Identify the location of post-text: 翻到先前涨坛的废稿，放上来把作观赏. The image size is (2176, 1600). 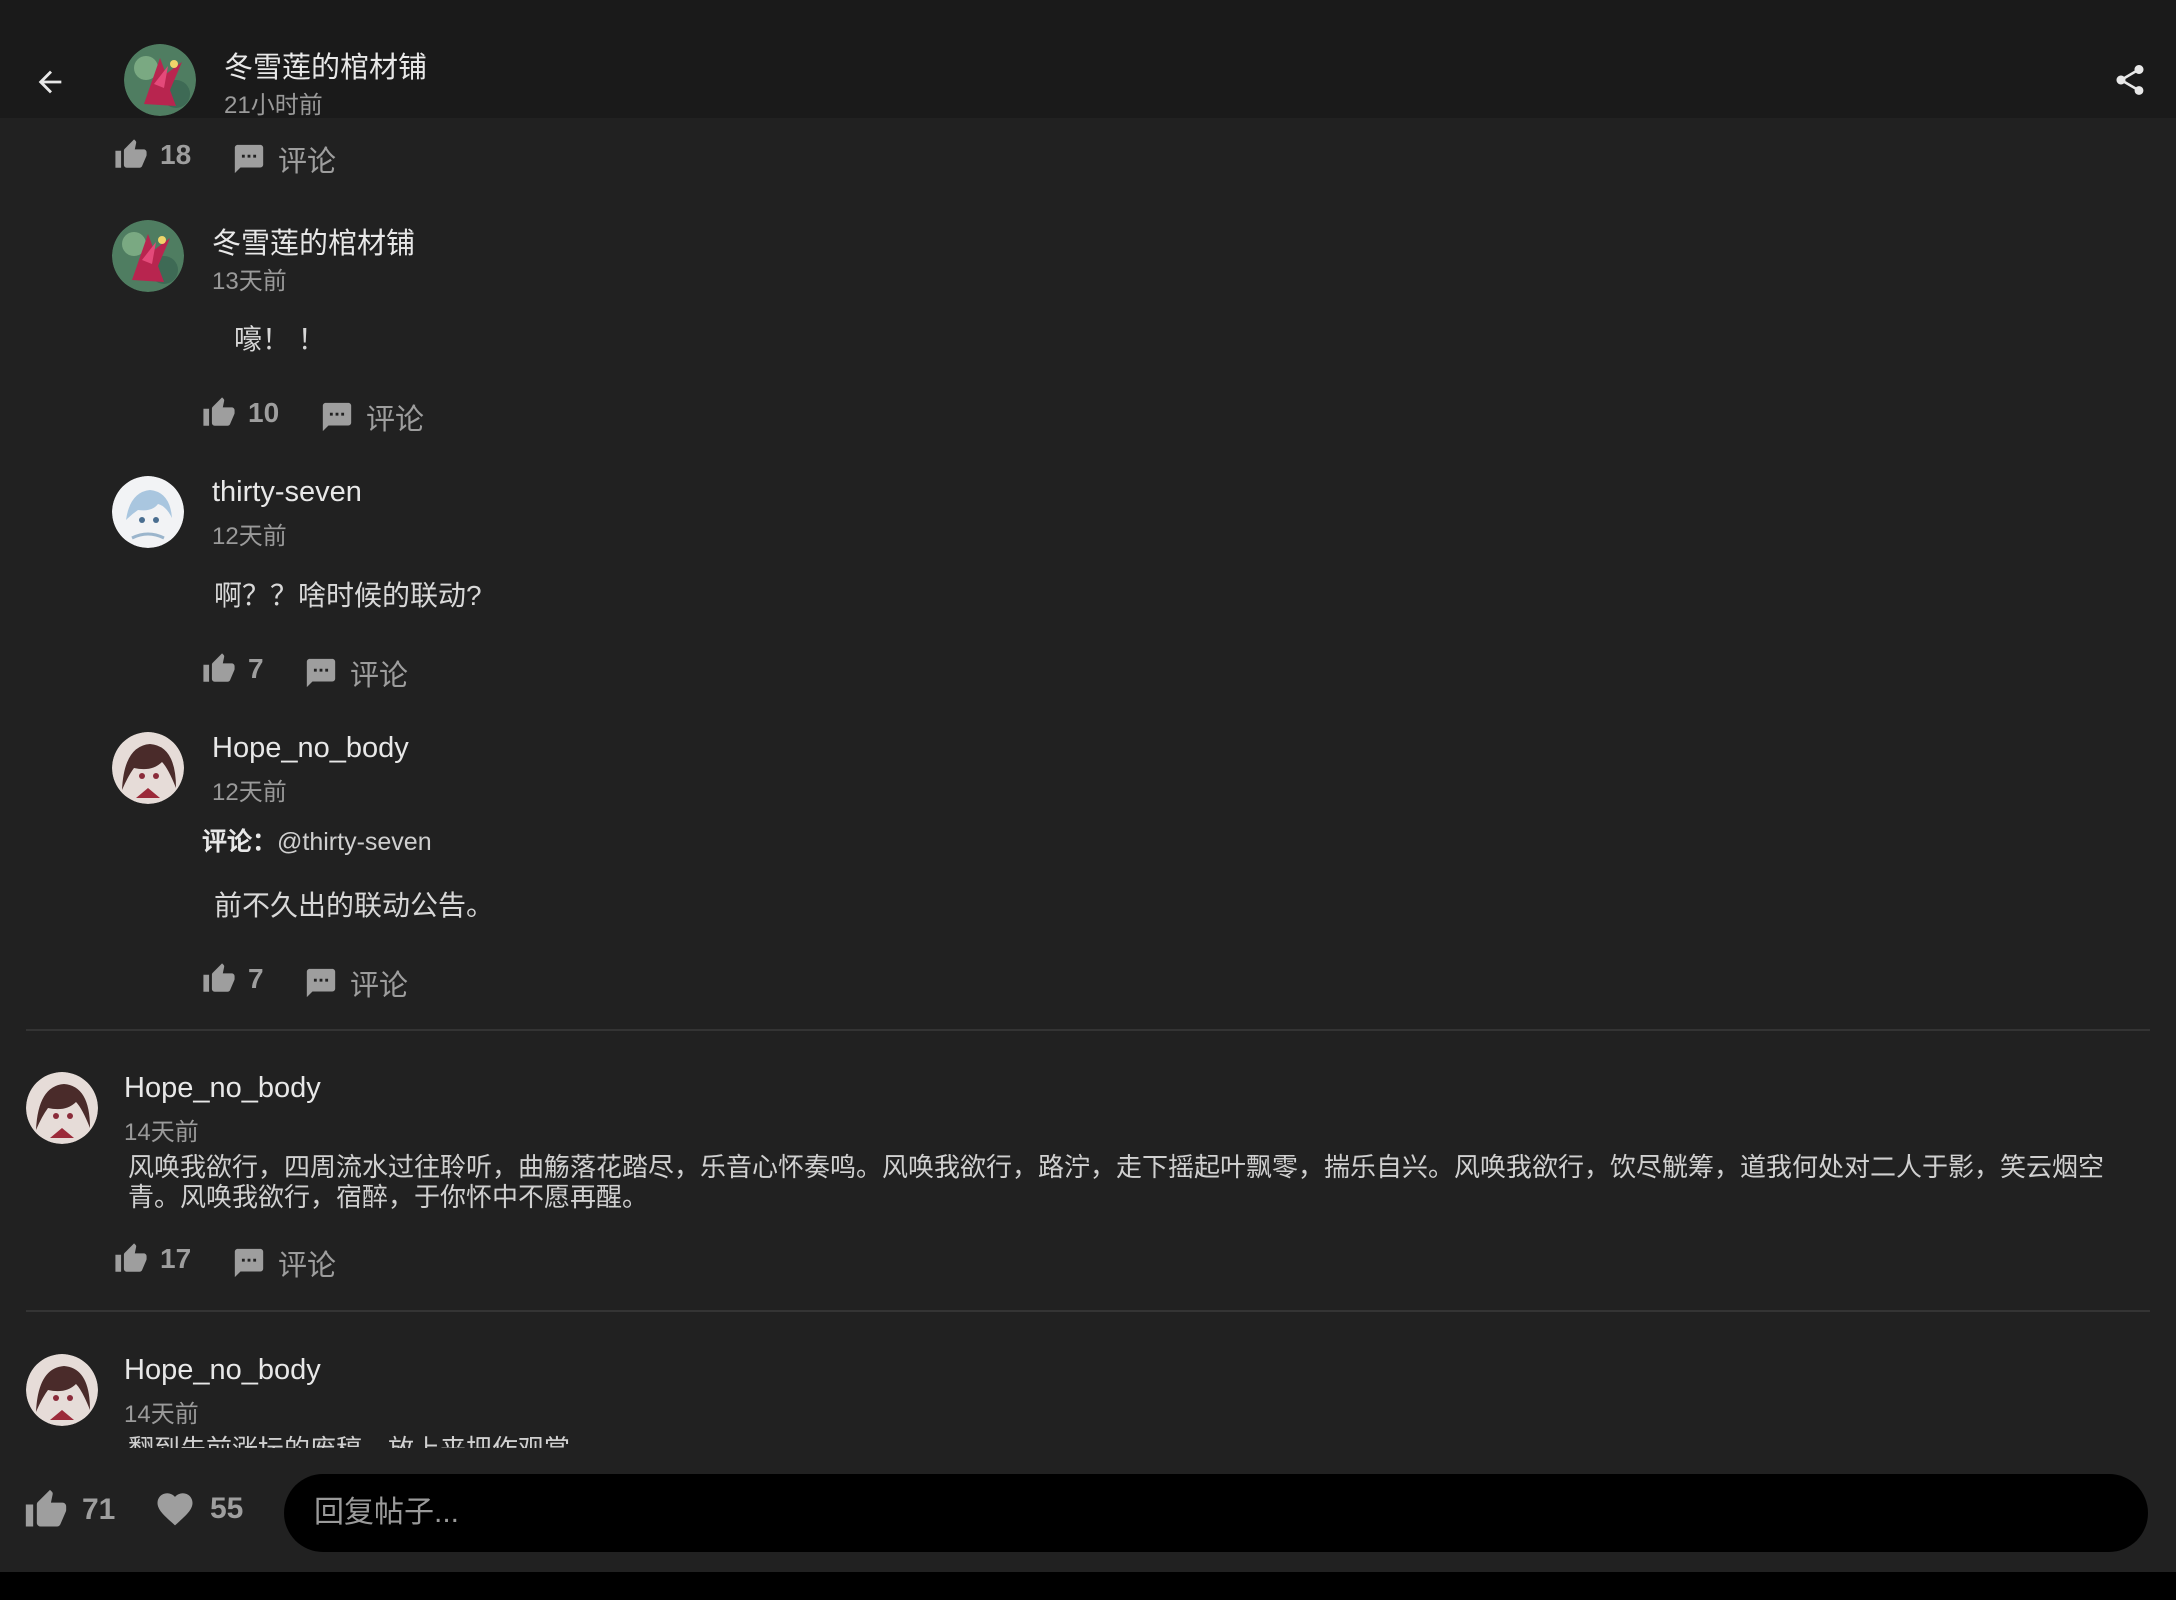
(1128, 1441).